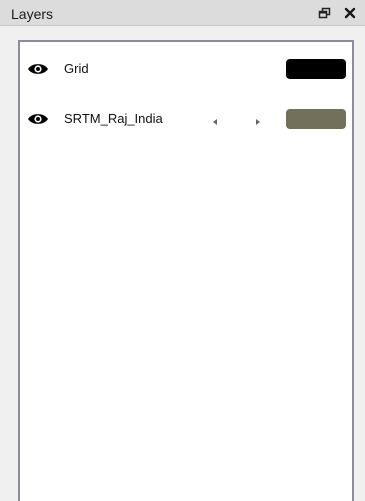 Image resolution: width=365 pixels, height=501 pixels. Describe the element at coordinates (325, 13) in the screenshot. I see `float-window-icon` at that location.